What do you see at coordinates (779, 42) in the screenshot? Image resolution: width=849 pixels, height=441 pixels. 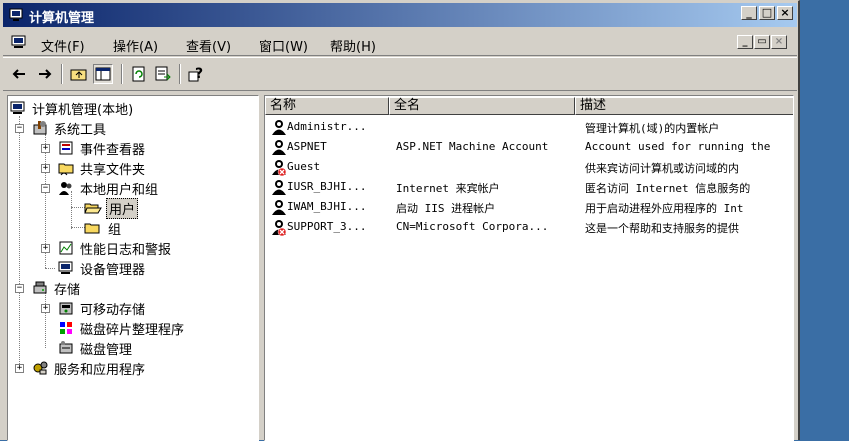 I see `child-close-button: ×` at bounding box center [779, 42].